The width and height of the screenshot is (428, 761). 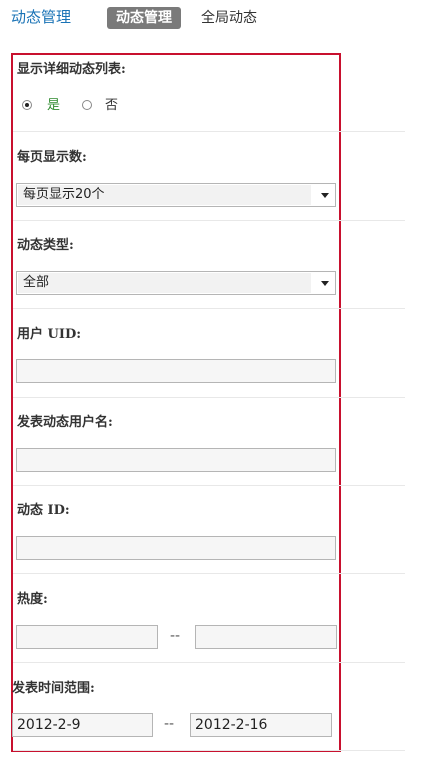 What do you see at coordinates (64, 194) in the screenshot?
I see `per-page-value: 每页显示20个` at bounding box center [64, 194].